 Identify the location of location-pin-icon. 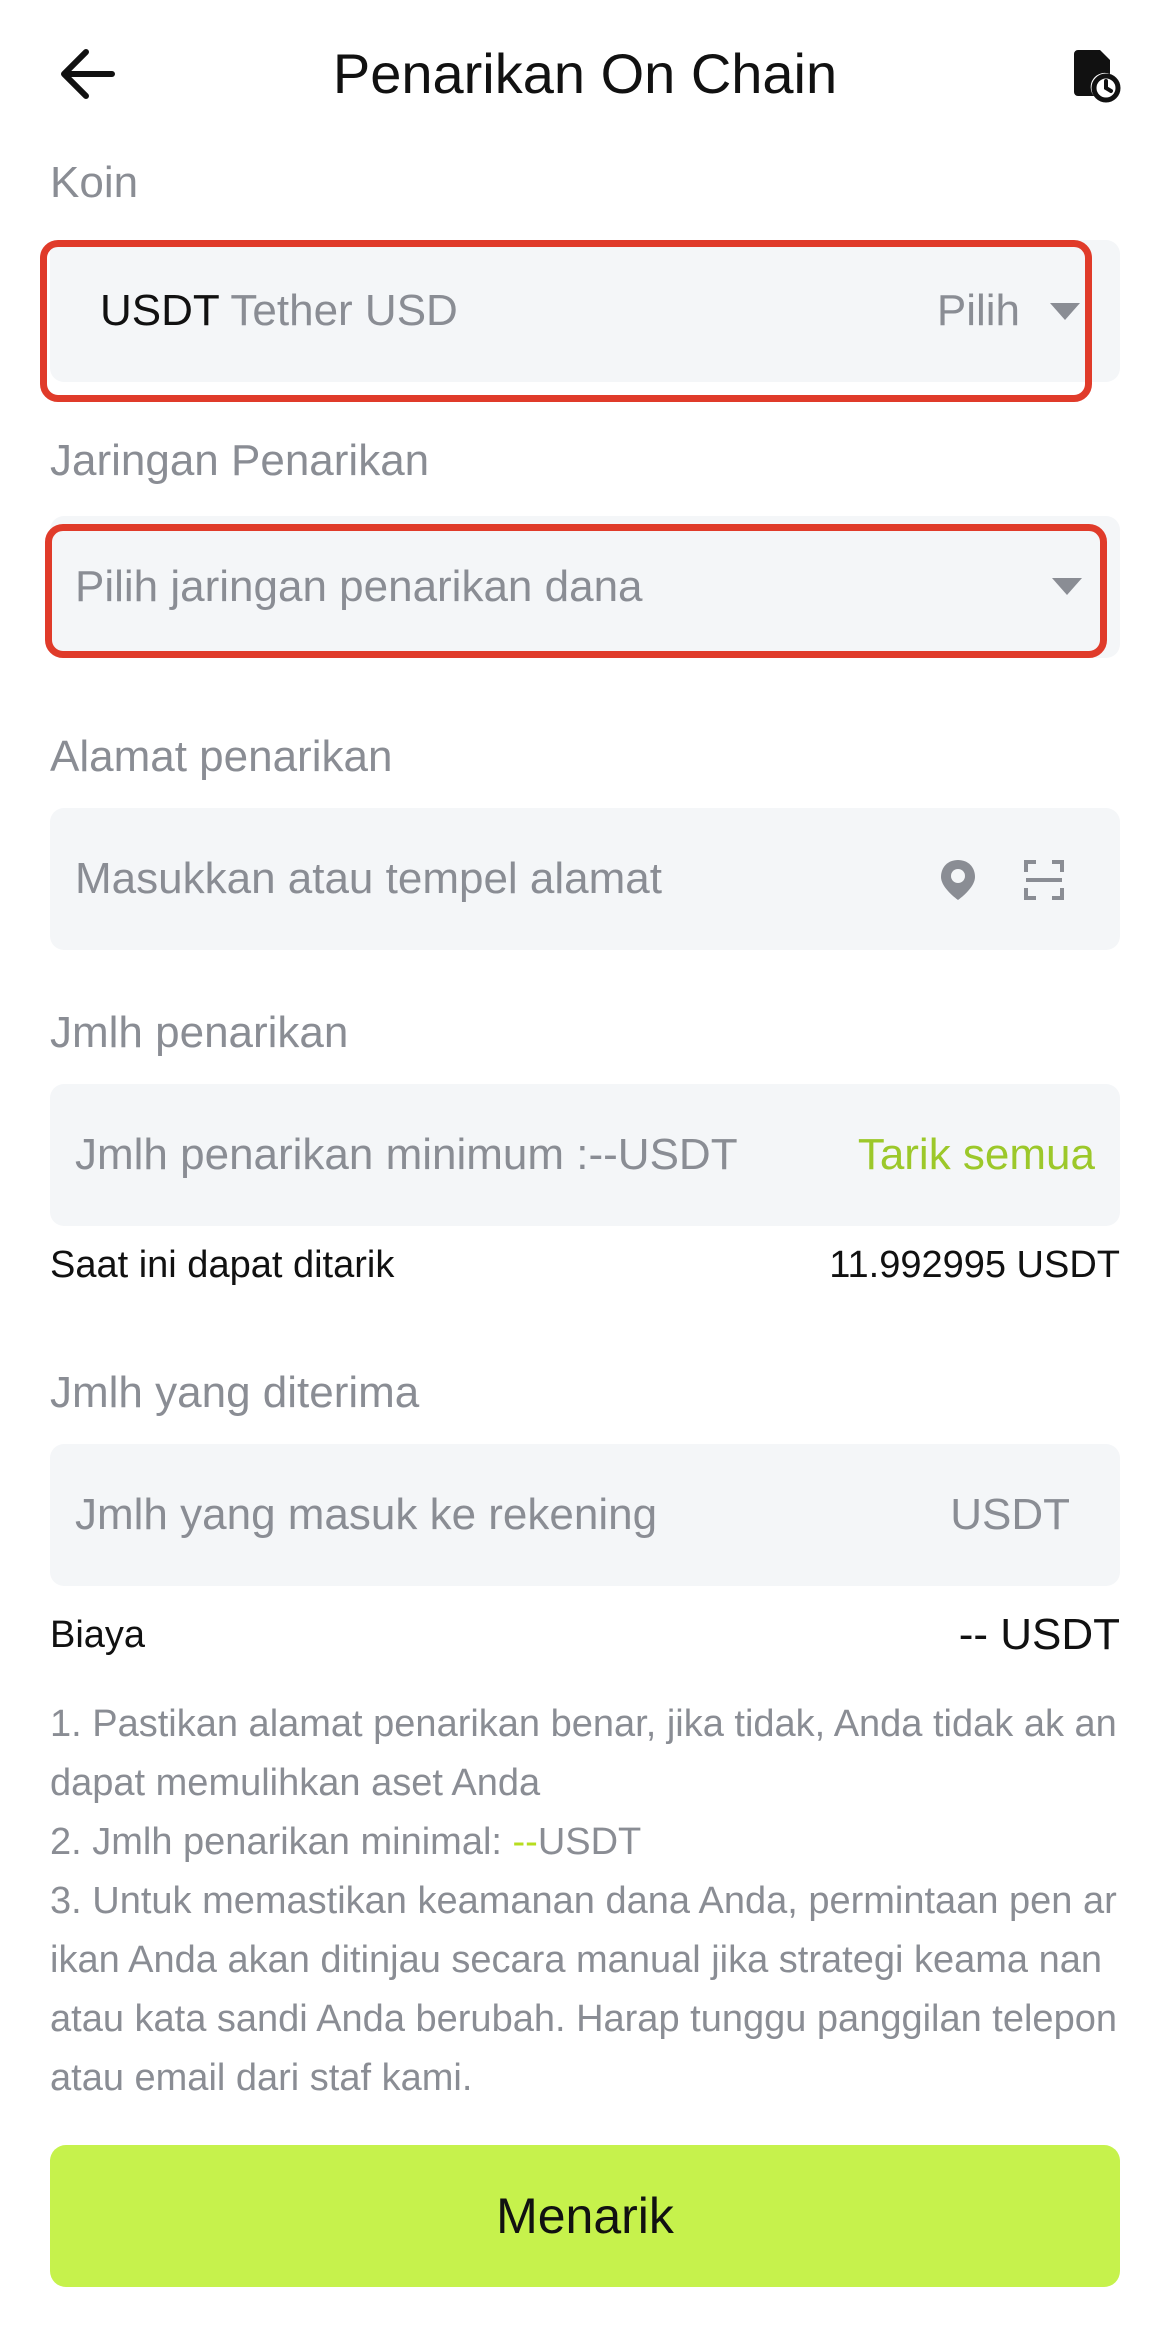
(958, 880).